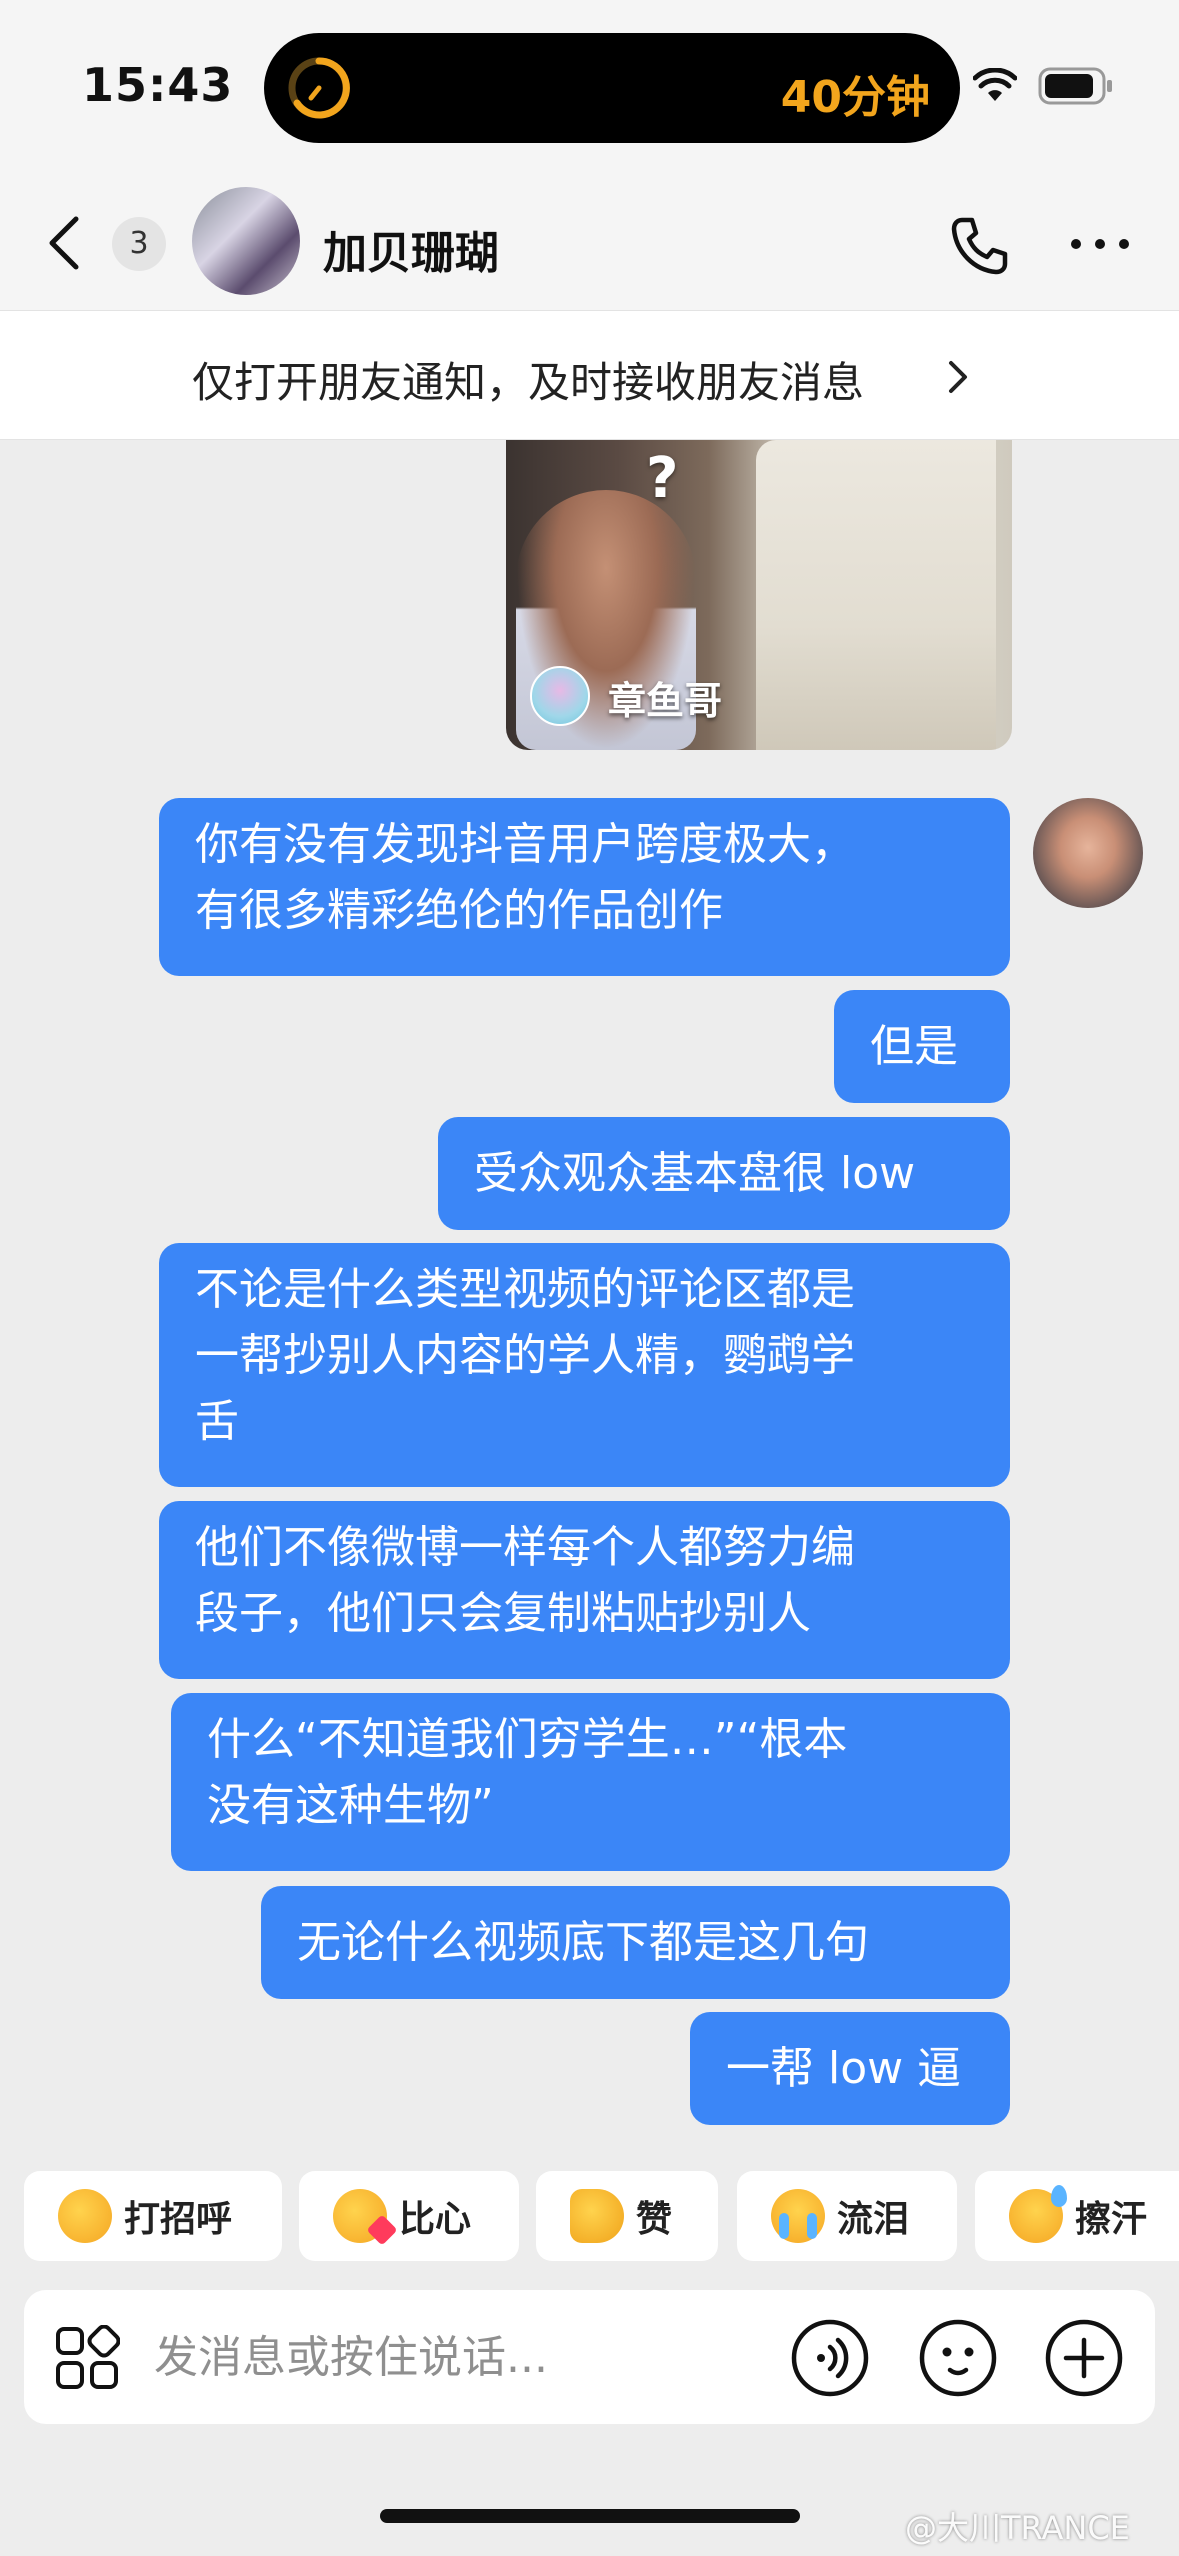 The image size is (1179, 2556). What do you see at coordinates (246, 241) in the screenshot?
I see `contact-avatar` at bounding box center [246, 241].